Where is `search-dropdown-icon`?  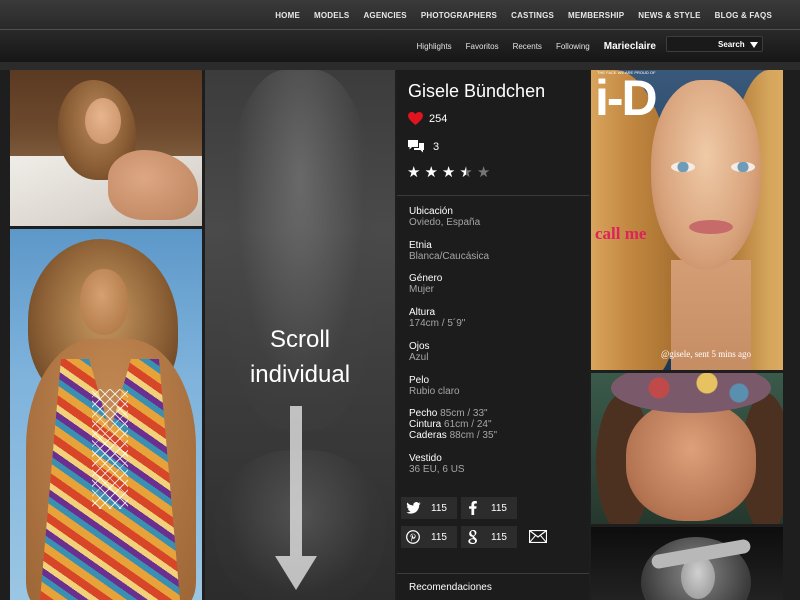 search-dropdown-icon is located at coordinates (754, 45).